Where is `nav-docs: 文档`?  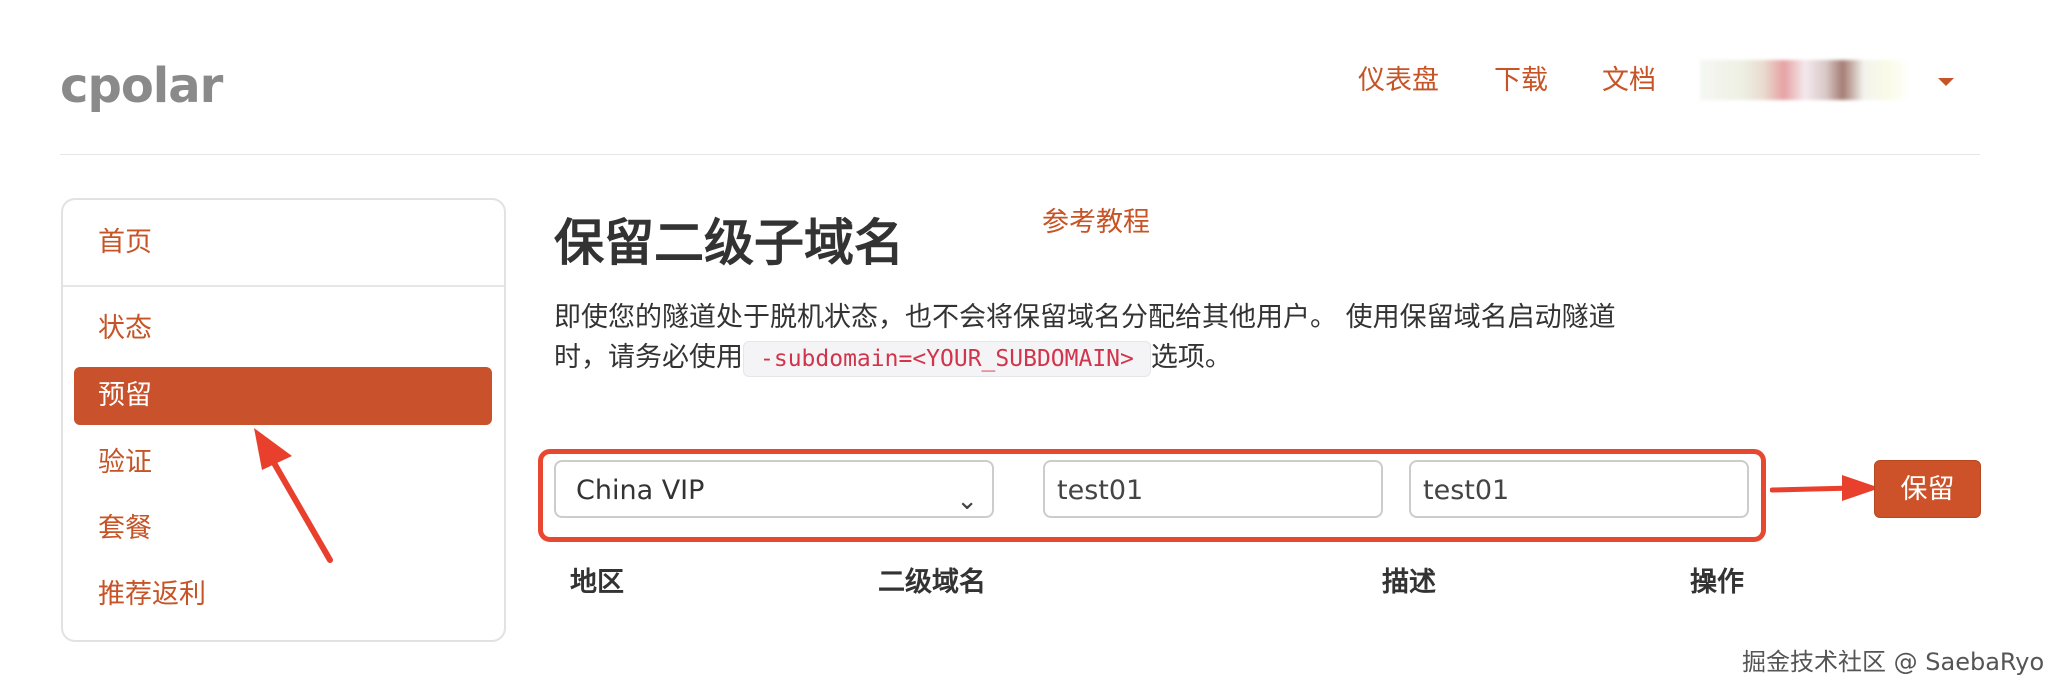
nav-docs: 文档 is located at coordinates (1629, 77).